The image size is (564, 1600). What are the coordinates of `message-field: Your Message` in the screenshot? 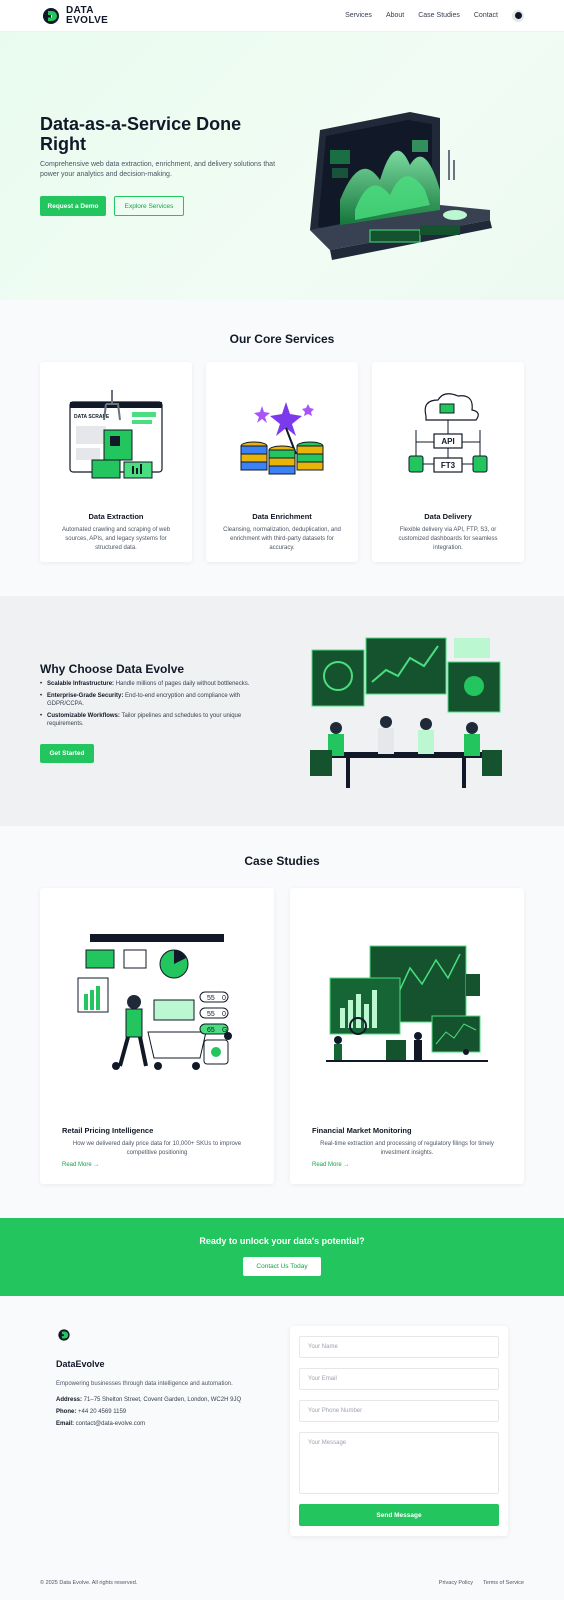 It's located at (399, 1463).